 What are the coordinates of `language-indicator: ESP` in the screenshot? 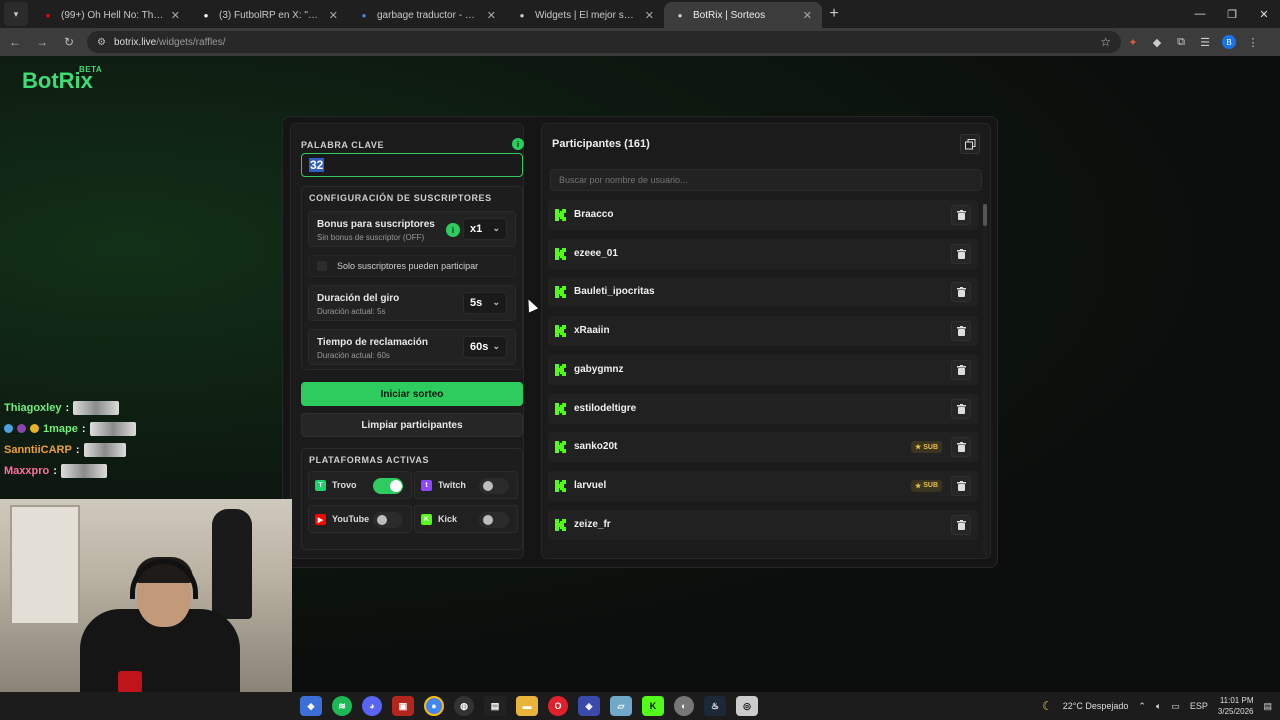 It's located at (1199, 706).